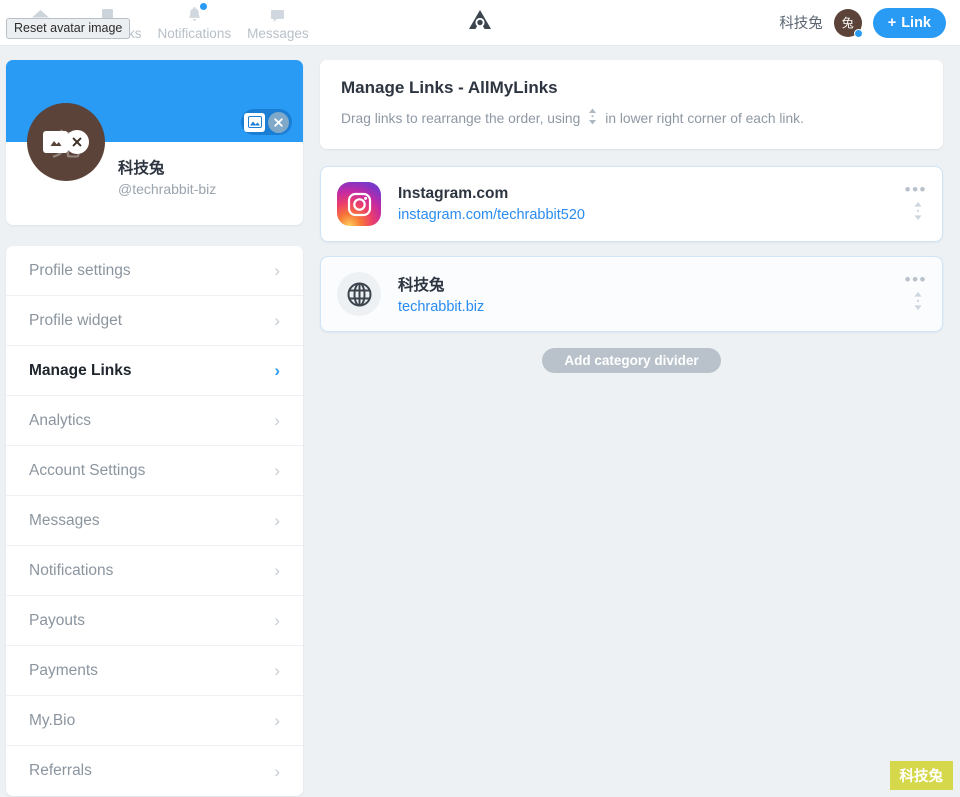 The width and height of the screenshot is (960, 797). What do you see at coordinates (921, 775) in the screenshot?
I see `corner-watermark-badge: 科技兔` at bounding box center [921, 775].